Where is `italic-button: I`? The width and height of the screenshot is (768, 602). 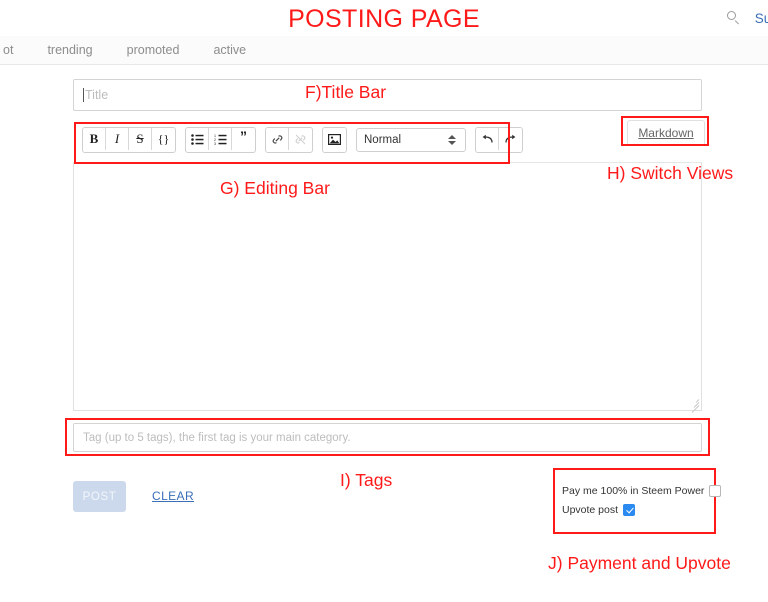 italic-button: I is located at coordinates (117, 139).